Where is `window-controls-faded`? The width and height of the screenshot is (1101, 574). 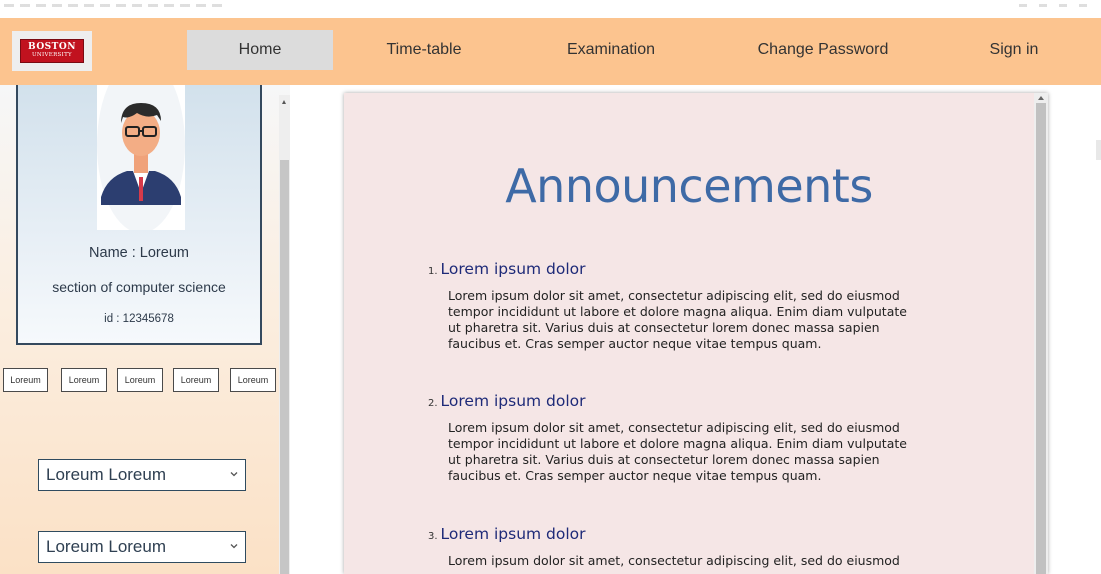
window-controls-faded is located at coordinates (1054, 5).